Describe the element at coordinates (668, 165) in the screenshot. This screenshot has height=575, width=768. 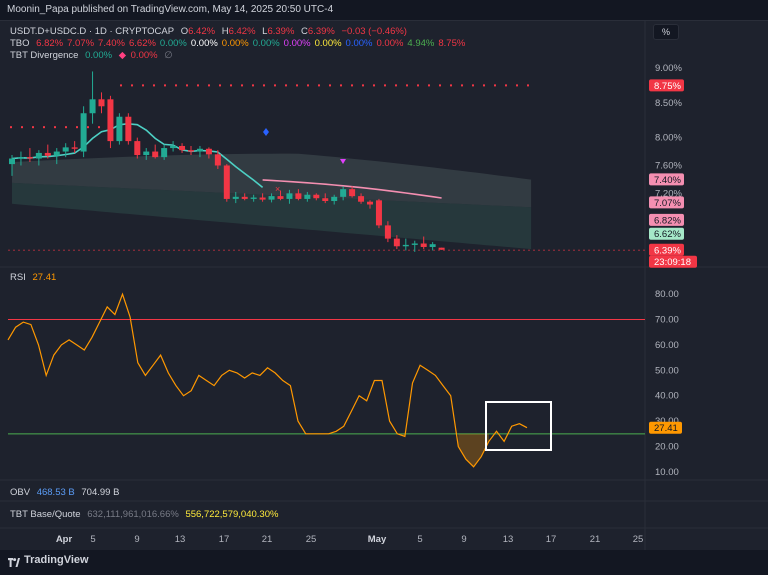
I see `price-tick-label: 7.60%` at that location.